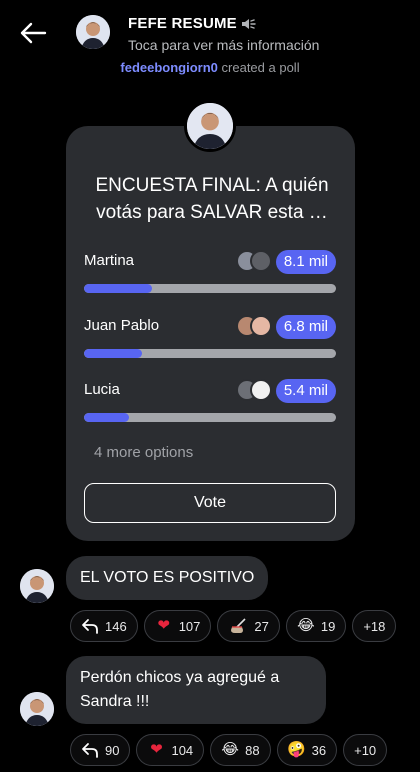  What do you see at coordinates (112, 750) in the screenshot?
I see `reaction-count: 90` at bounding box center [112, 750].